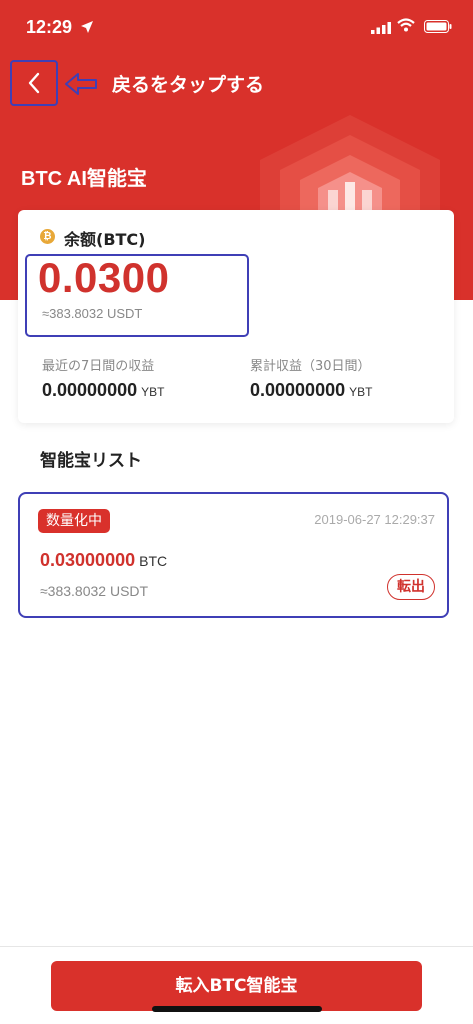  I want to click on bitcoin-coin-icon: ₿, so click(47, 236).